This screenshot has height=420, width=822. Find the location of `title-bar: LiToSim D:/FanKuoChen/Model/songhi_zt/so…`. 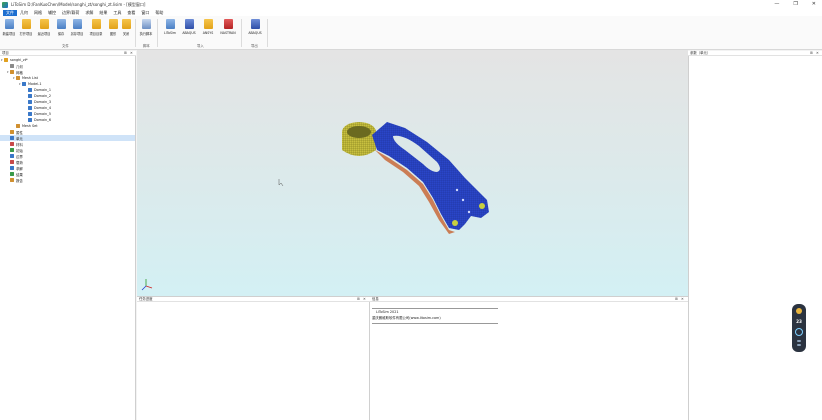

title-bar: LiToSim D:/FanKuoChen/Model/songhi_zt/so… is located at coordinates (411, 4).